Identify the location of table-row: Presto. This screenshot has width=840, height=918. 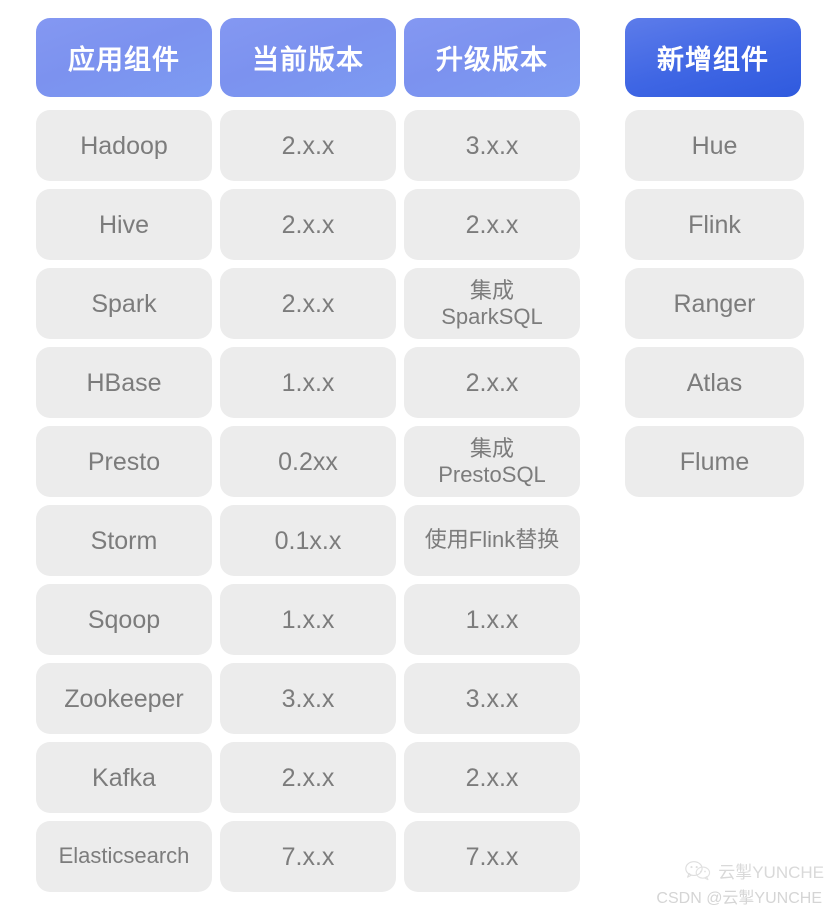
(124, 461).